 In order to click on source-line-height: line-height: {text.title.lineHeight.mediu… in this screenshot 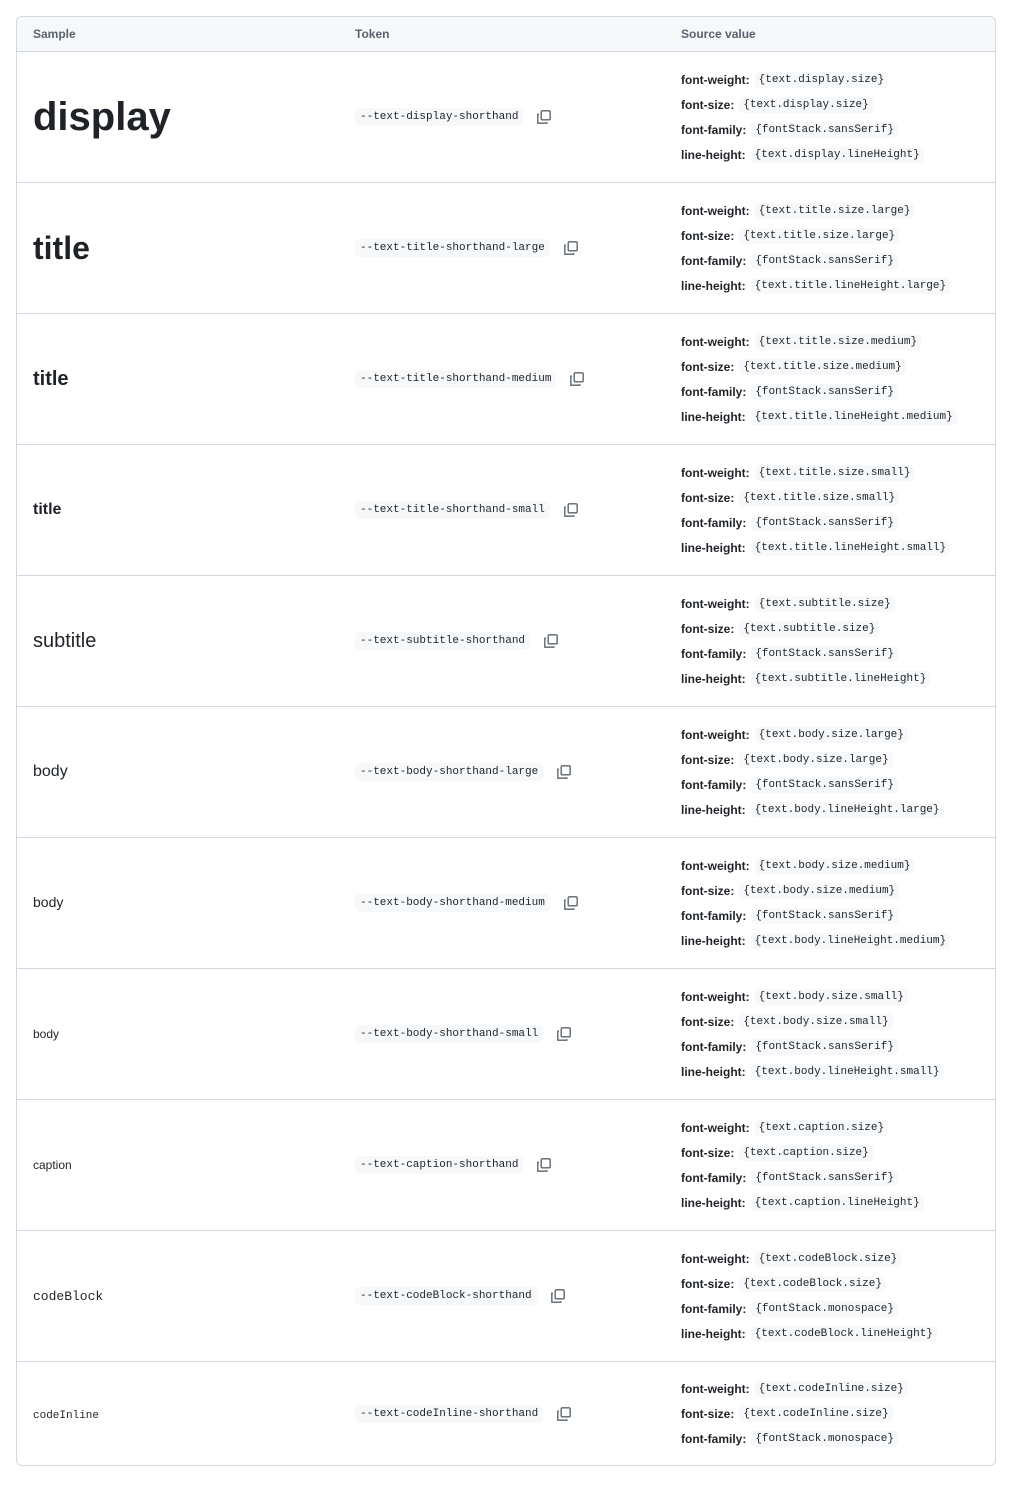, I will do `click(838, 416)`.